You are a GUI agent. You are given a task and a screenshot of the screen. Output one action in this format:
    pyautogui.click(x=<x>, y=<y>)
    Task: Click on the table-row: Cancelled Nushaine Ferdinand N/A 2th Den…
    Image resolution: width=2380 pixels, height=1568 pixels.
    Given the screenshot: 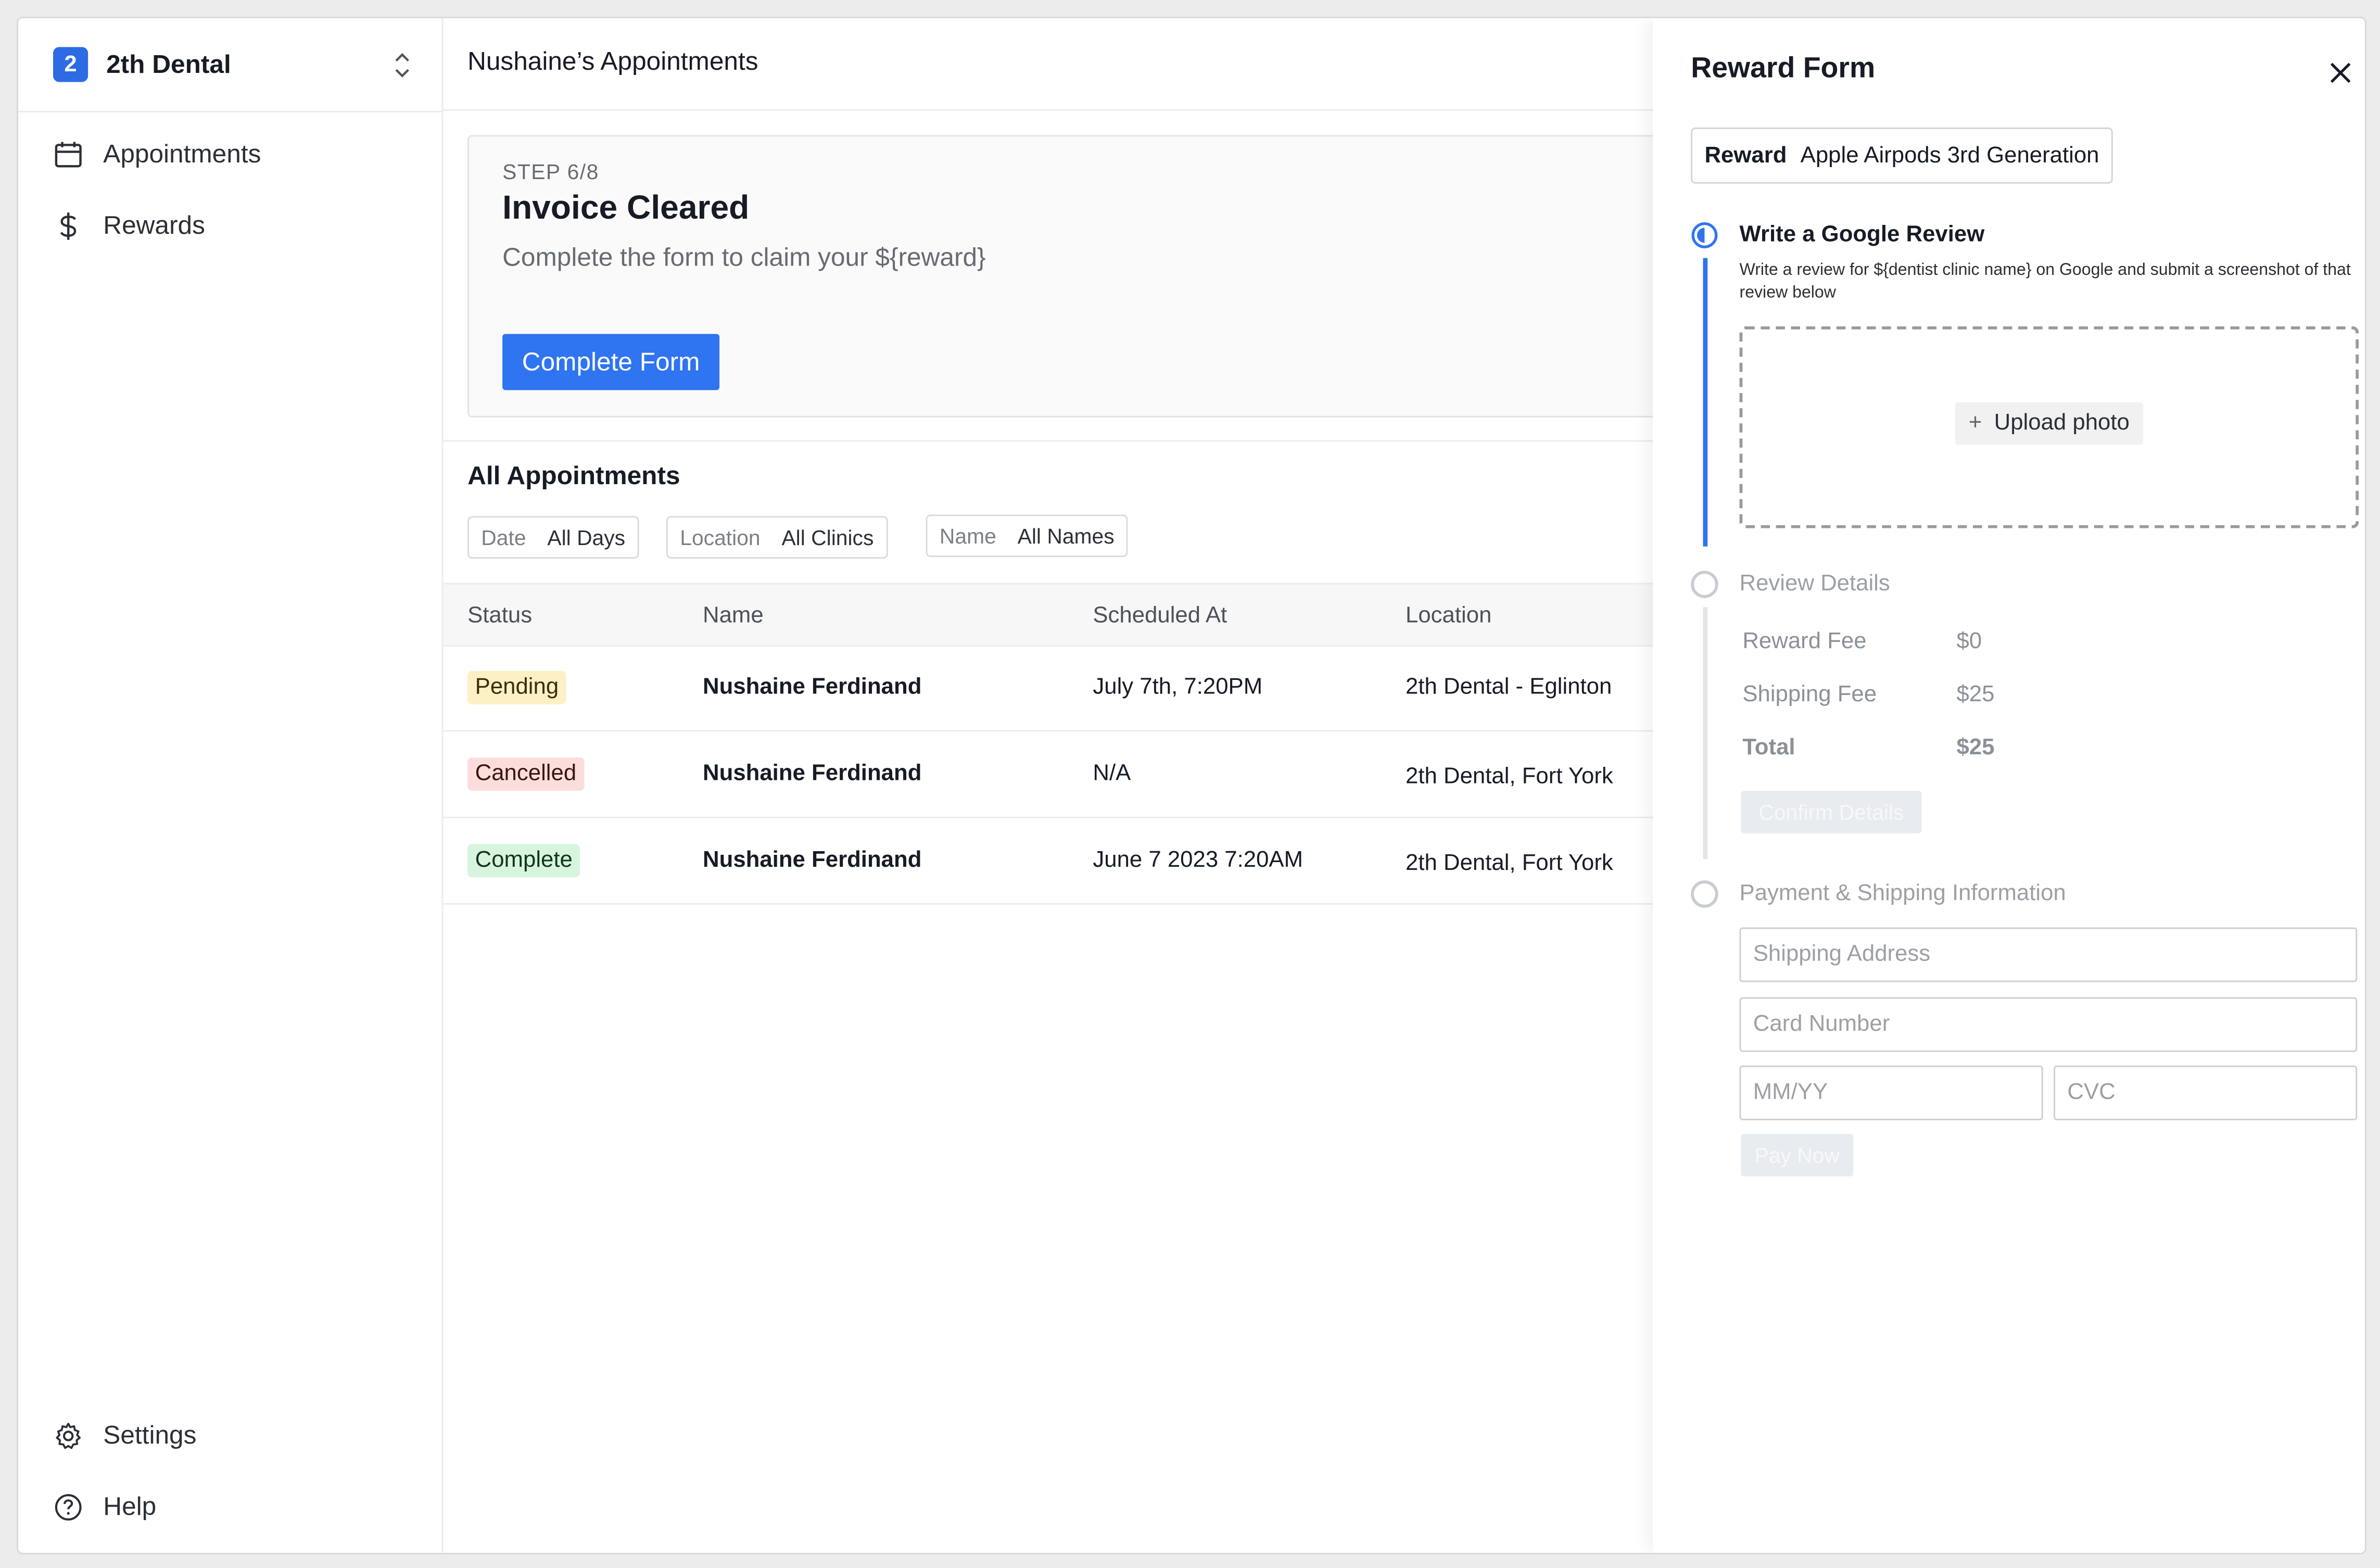 What is the action you would take?
    pyautogui.click(x=1050, y=774)
    